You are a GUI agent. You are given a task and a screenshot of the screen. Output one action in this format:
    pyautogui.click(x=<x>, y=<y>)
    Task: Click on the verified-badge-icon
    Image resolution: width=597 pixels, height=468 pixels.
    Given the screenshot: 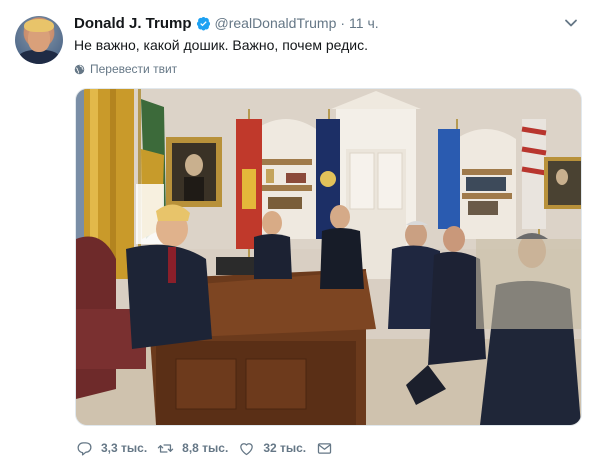 What is the action you would take?
    pyautogui.click(x=203, y=23)
    